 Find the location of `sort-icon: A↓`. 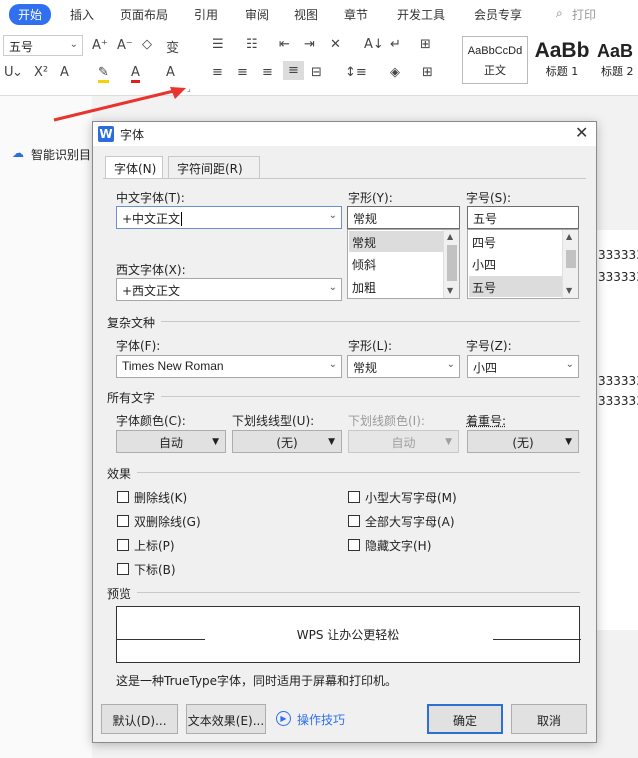

sort-icon: A↓ is located at coordinates (374, 44).